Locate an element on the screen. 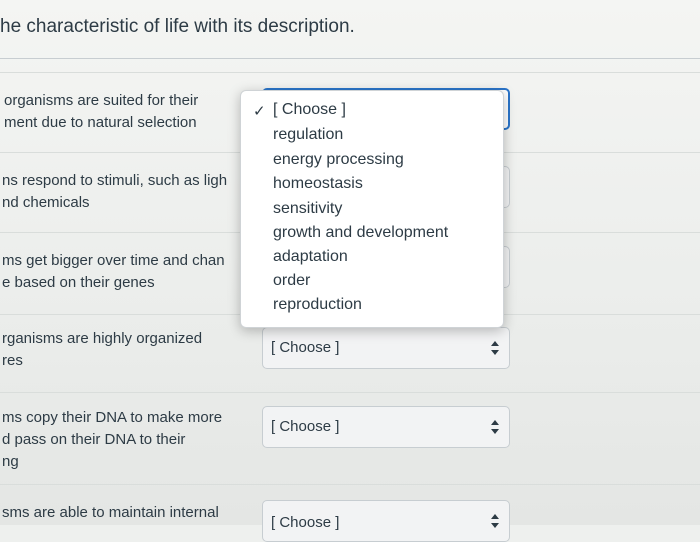 The image size is (700, 542). question-line: organisms are suited for their is located at coordinates (101, 100).